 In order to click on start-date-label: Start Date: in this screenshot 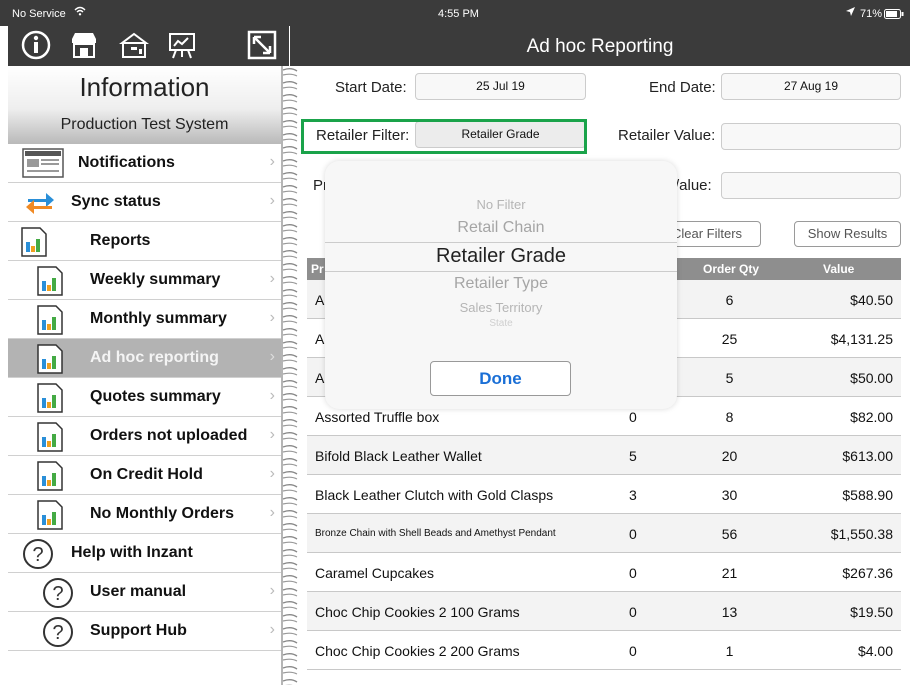, I will do `click(371, 87)`.